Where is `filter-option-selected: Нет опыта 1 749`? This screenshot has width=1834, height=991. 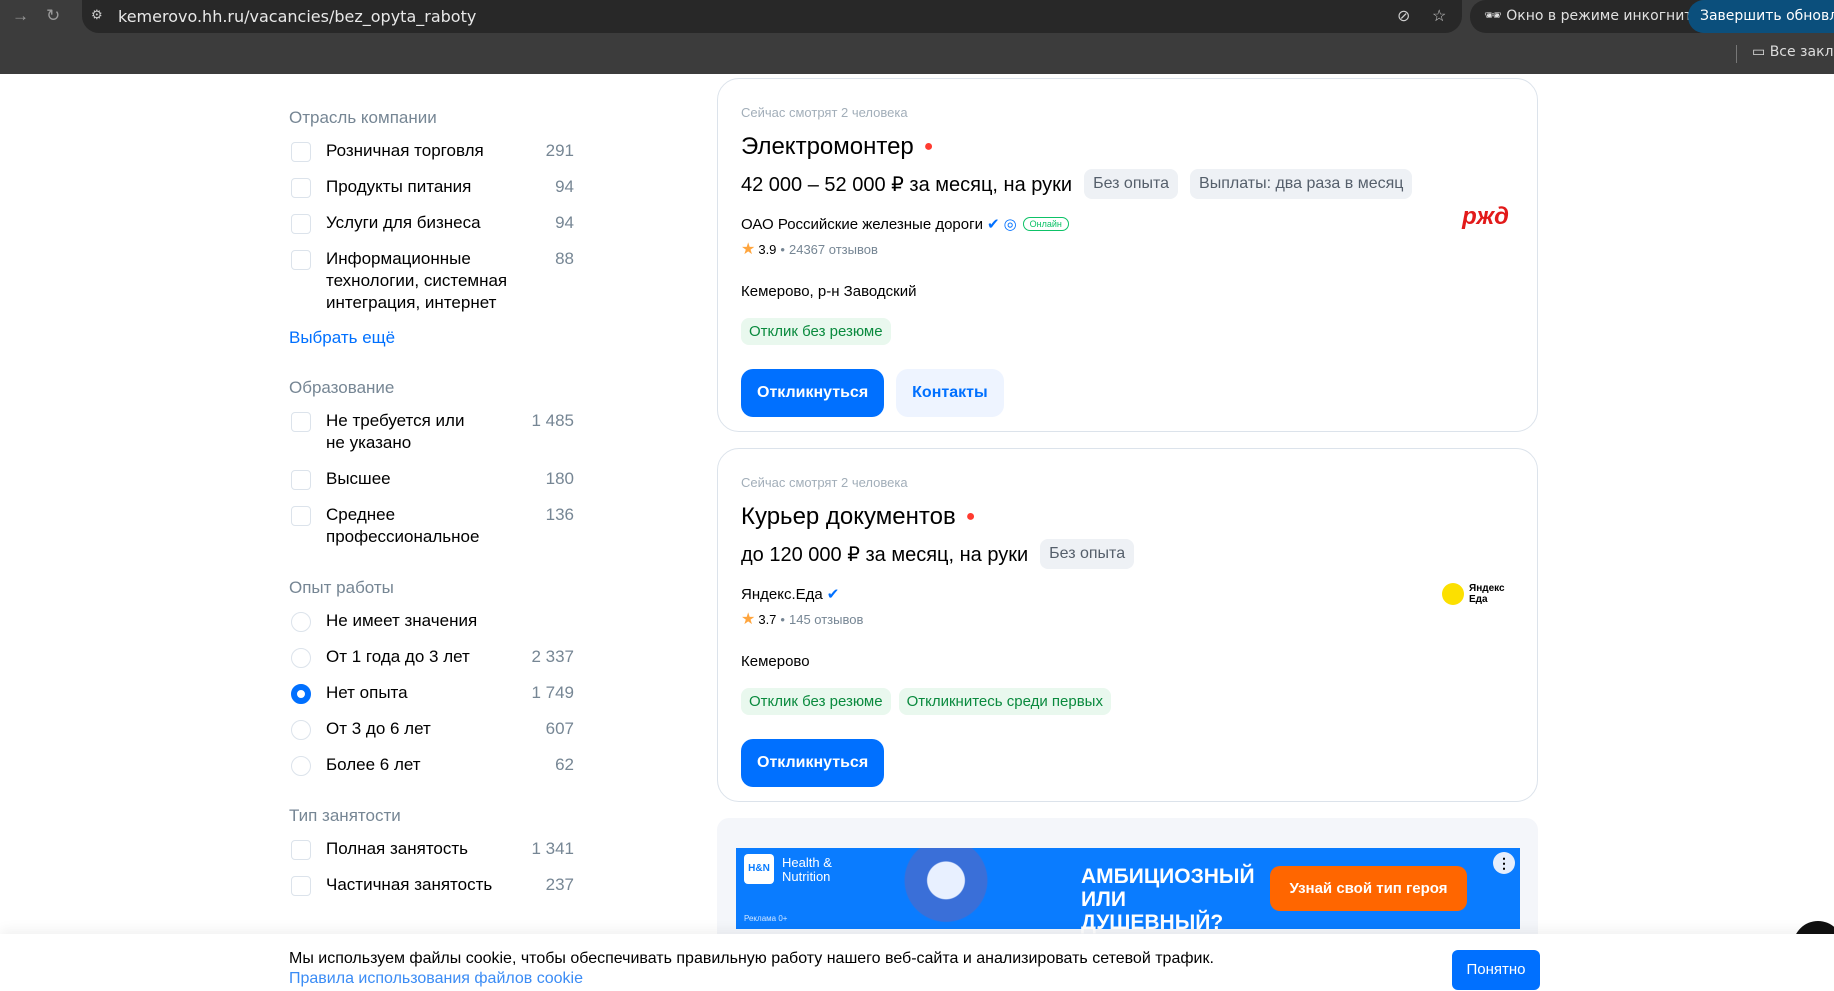 filter-option-selected: Нет опыта 1 749 is located at coordinates (434, 693).